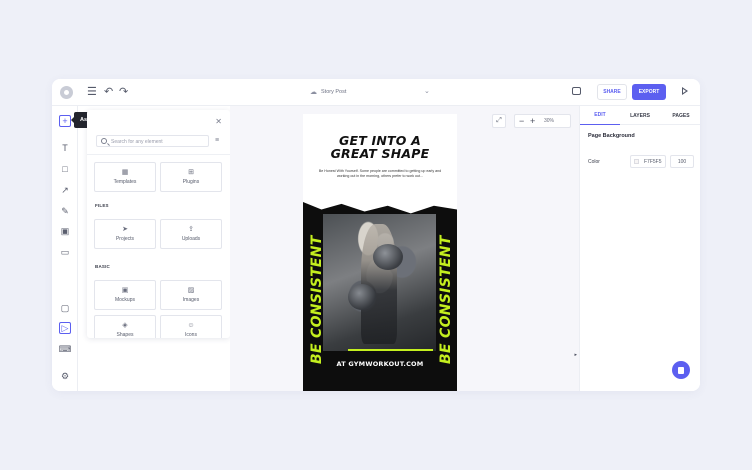 The height and width of the screenshot is (470, 752). I want to click on tab-layers: LAYERS, so click(640, 115).